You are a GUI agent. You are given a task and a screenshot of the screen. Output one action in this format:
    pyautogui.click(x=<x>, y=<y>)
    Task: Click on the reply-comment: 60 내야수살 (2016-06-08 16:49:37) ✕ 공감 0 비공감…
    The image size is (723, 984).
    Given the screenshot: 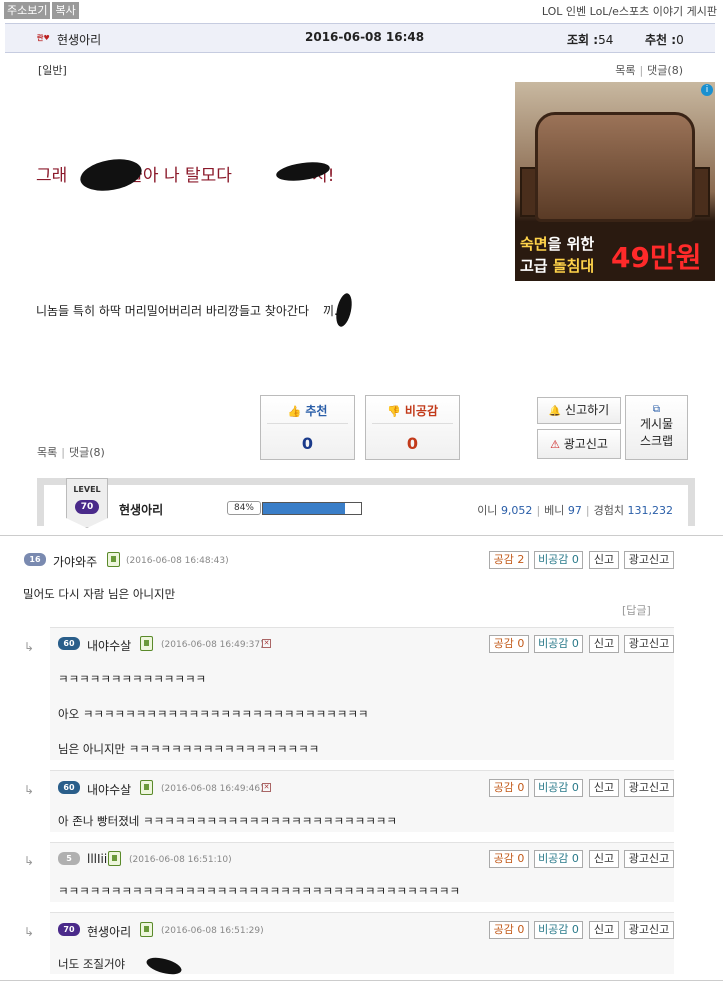 What is the action you would take?
    pyautogui.click(x=362, y=693)
    